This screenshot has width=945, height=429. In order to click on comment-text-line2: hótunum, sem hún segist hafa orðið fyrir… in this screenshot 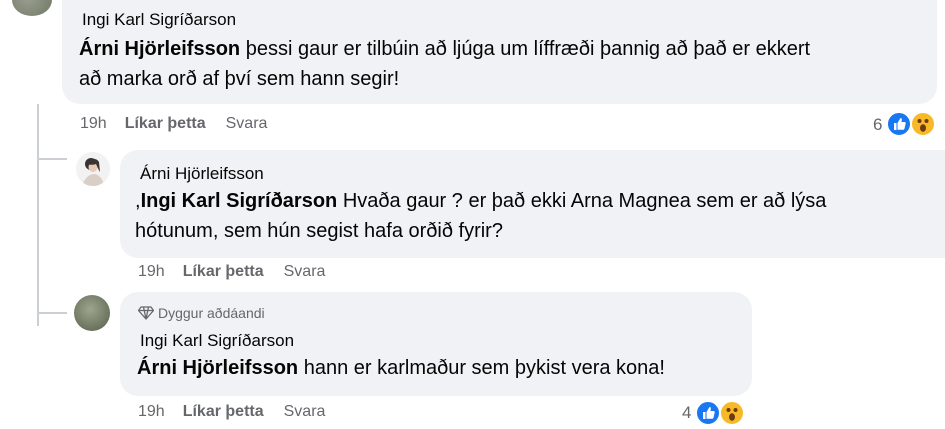, I will do `click(319, 231)`.